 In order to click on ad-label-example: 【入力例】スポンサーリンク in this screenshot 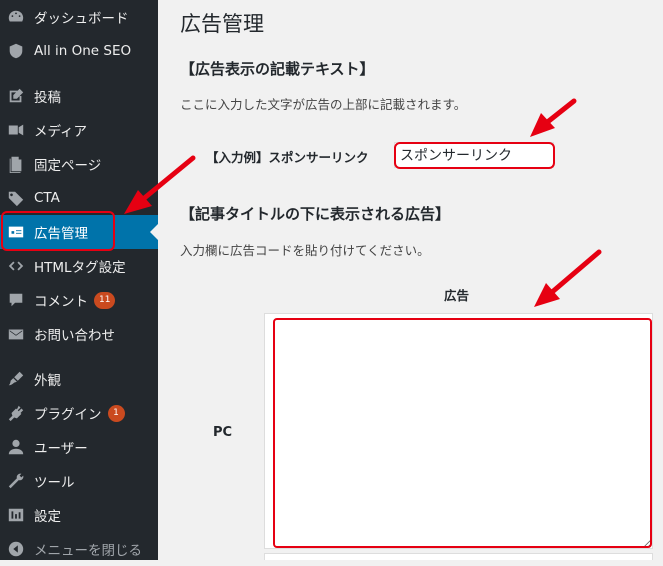, I will do `click(287, 157)`.